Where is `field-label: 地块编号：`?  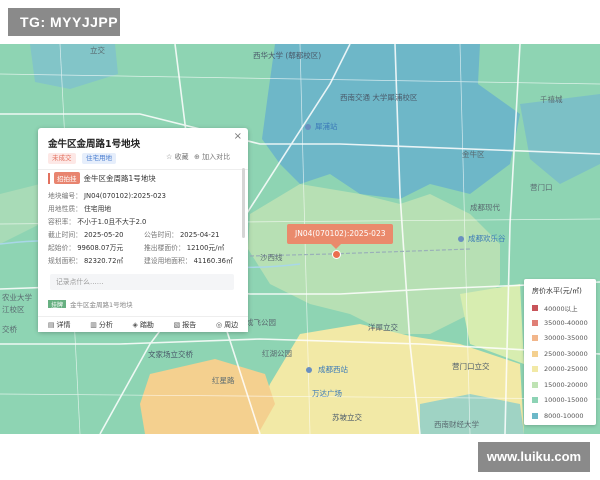
field-label: 地块编号： is located at coordinates (65, 196).